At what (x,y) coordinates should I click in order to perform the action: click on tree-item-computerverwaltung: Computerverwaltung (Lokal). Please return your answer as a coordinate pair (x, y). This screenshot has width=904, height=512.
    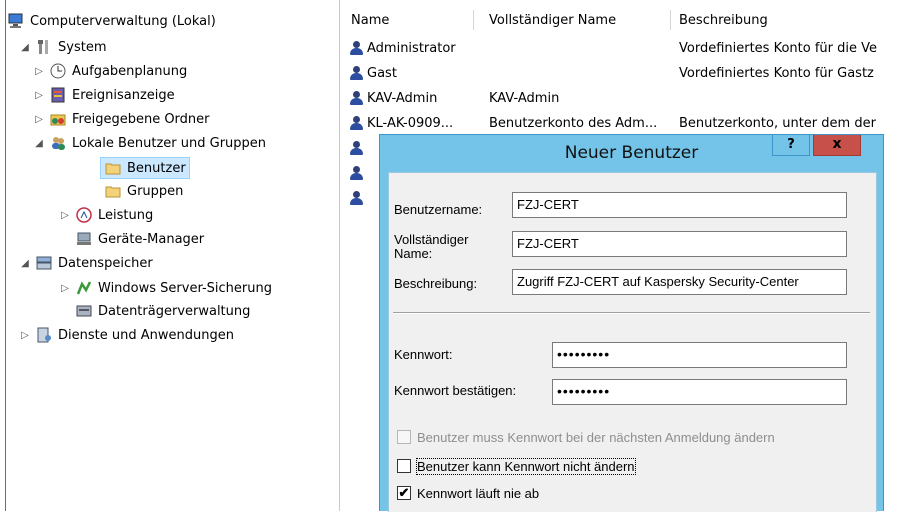
    Looking at the image, I should click on (112, 21).